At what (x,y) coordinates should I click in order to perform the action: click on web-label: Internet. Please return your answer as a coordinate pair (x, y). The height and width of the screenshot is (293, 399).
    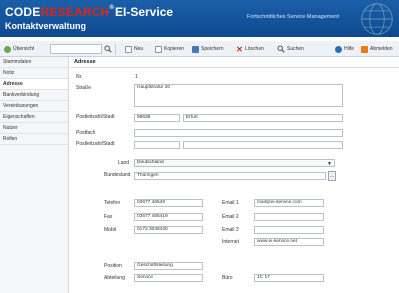
    Looking at the image, I should click on (230, 242).